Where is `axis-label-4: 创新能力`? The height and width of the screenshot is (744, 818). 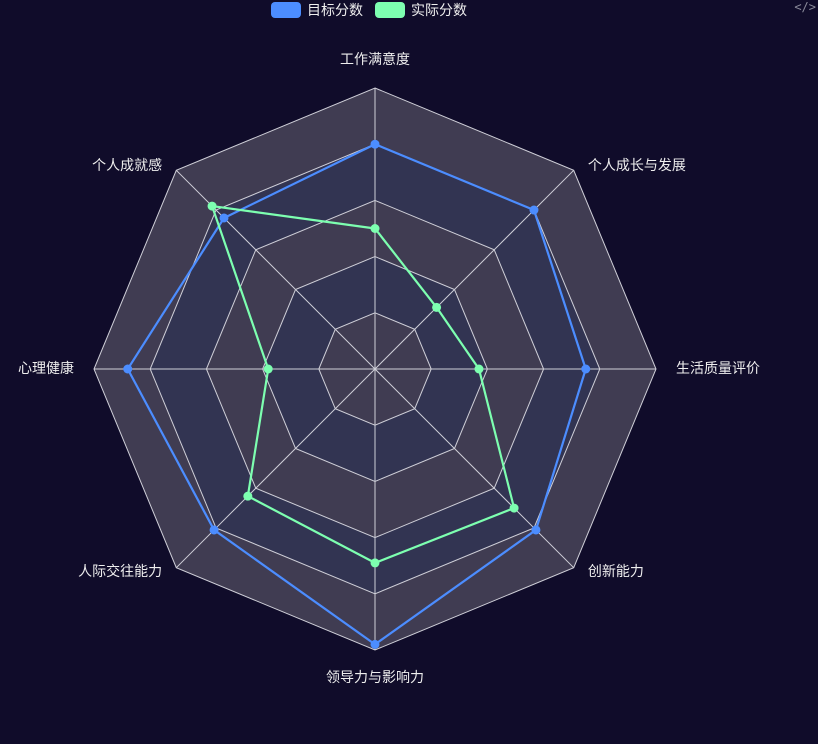 axis-label-4: 创新能力 is located at coordinates (616, 572).